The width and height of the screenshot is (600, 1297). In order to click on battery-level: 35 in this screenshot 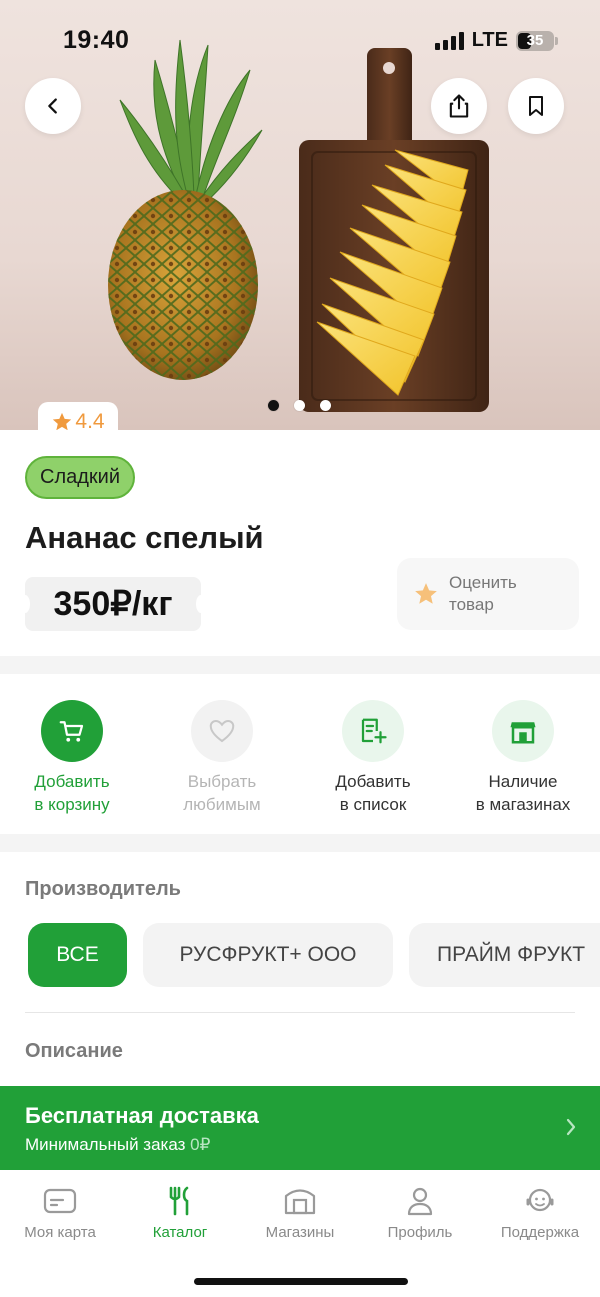, I will do `click(535, 40)`.